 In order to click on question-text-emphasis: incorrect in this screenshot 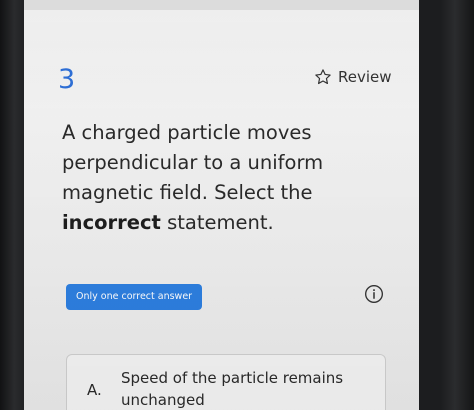, I will do `click(111, 222)`.